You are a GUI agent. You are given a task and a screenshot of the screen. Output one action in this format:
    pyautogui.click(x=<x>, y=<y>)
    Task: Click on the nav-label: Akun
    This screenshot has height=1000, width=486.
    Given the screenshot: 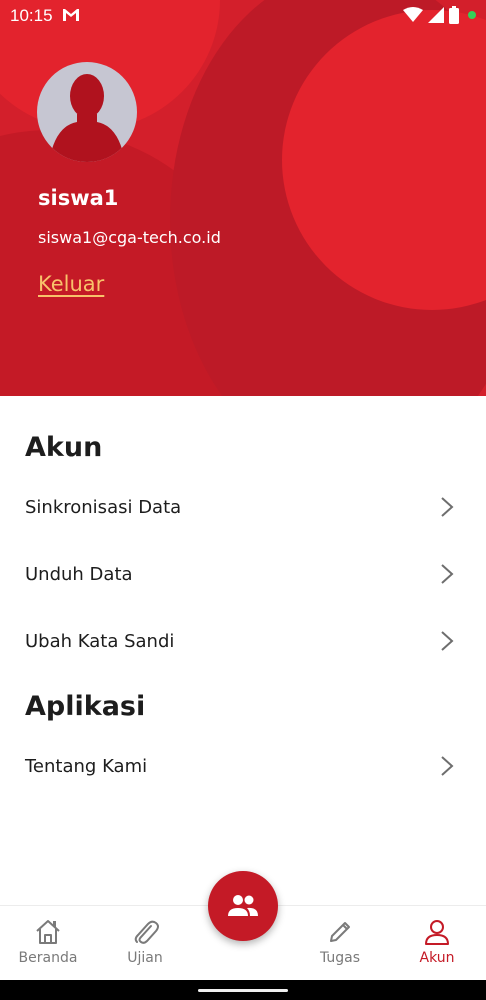 What is the action you would take?
    pyautogui.click(x=437, y=958)
    